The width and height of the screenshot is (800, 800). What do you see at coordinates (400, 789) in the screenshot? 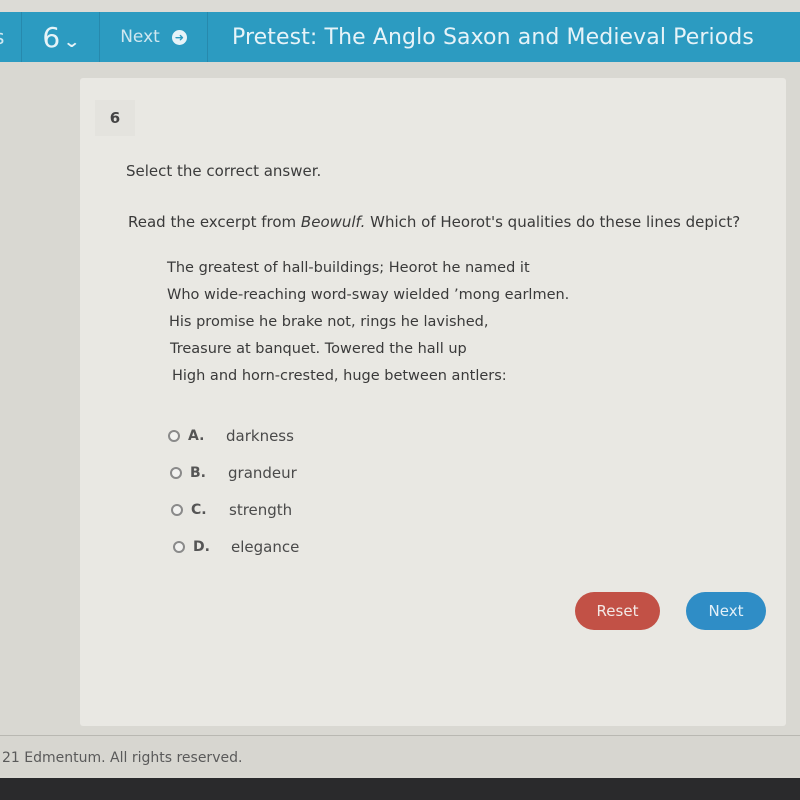
I see `bottom-bar` at bounding box center [400, 789].